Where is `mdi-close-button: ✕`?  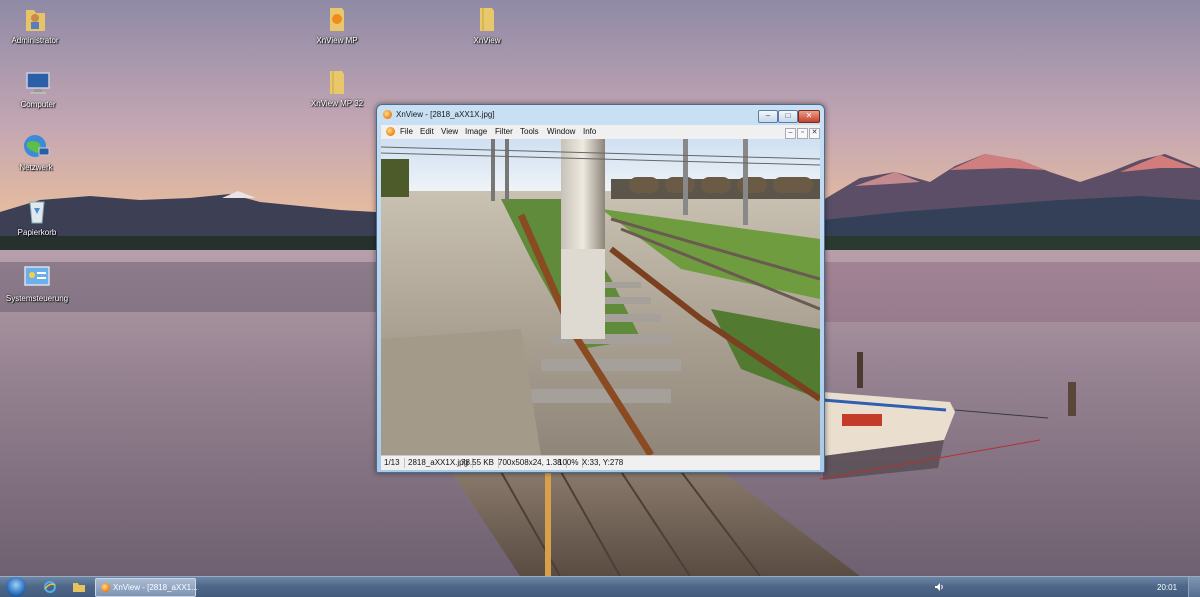
mdi-close-button: ✕ is located at coordinates (814, 133).